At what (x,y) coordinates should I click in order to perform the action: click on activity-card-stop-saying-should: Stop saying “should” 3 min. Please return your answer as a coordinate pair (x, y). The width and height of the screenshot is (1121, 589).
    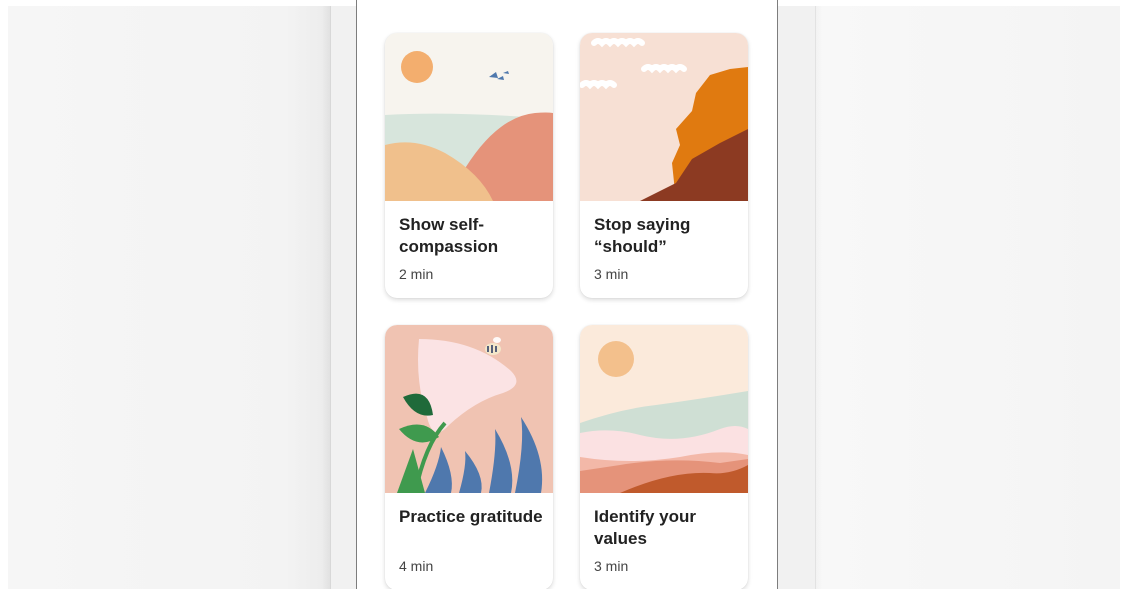
    Looking at the image, I should click on (664, 165).